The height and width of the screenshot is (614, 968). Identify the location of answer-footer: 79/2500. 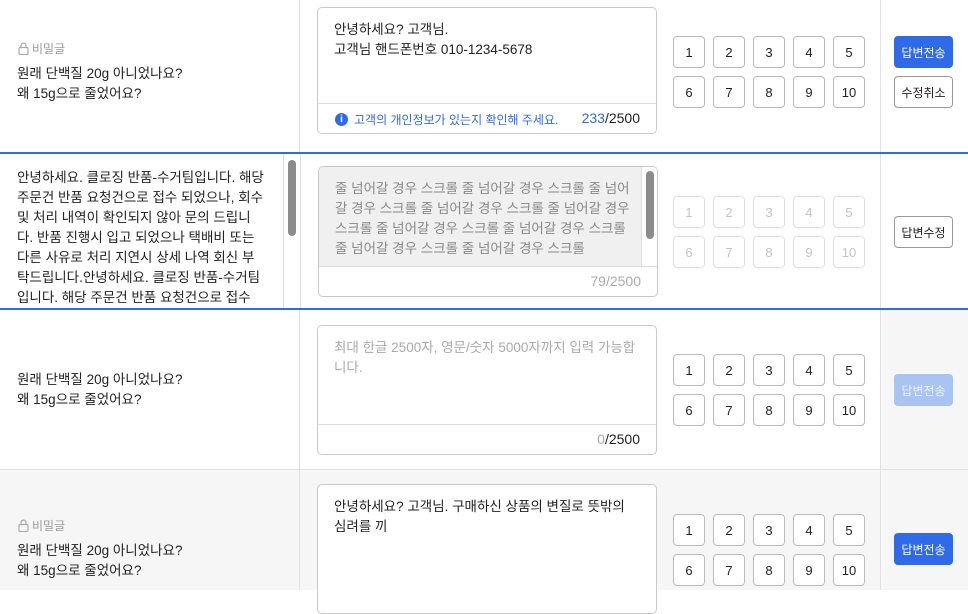
(488, 281).